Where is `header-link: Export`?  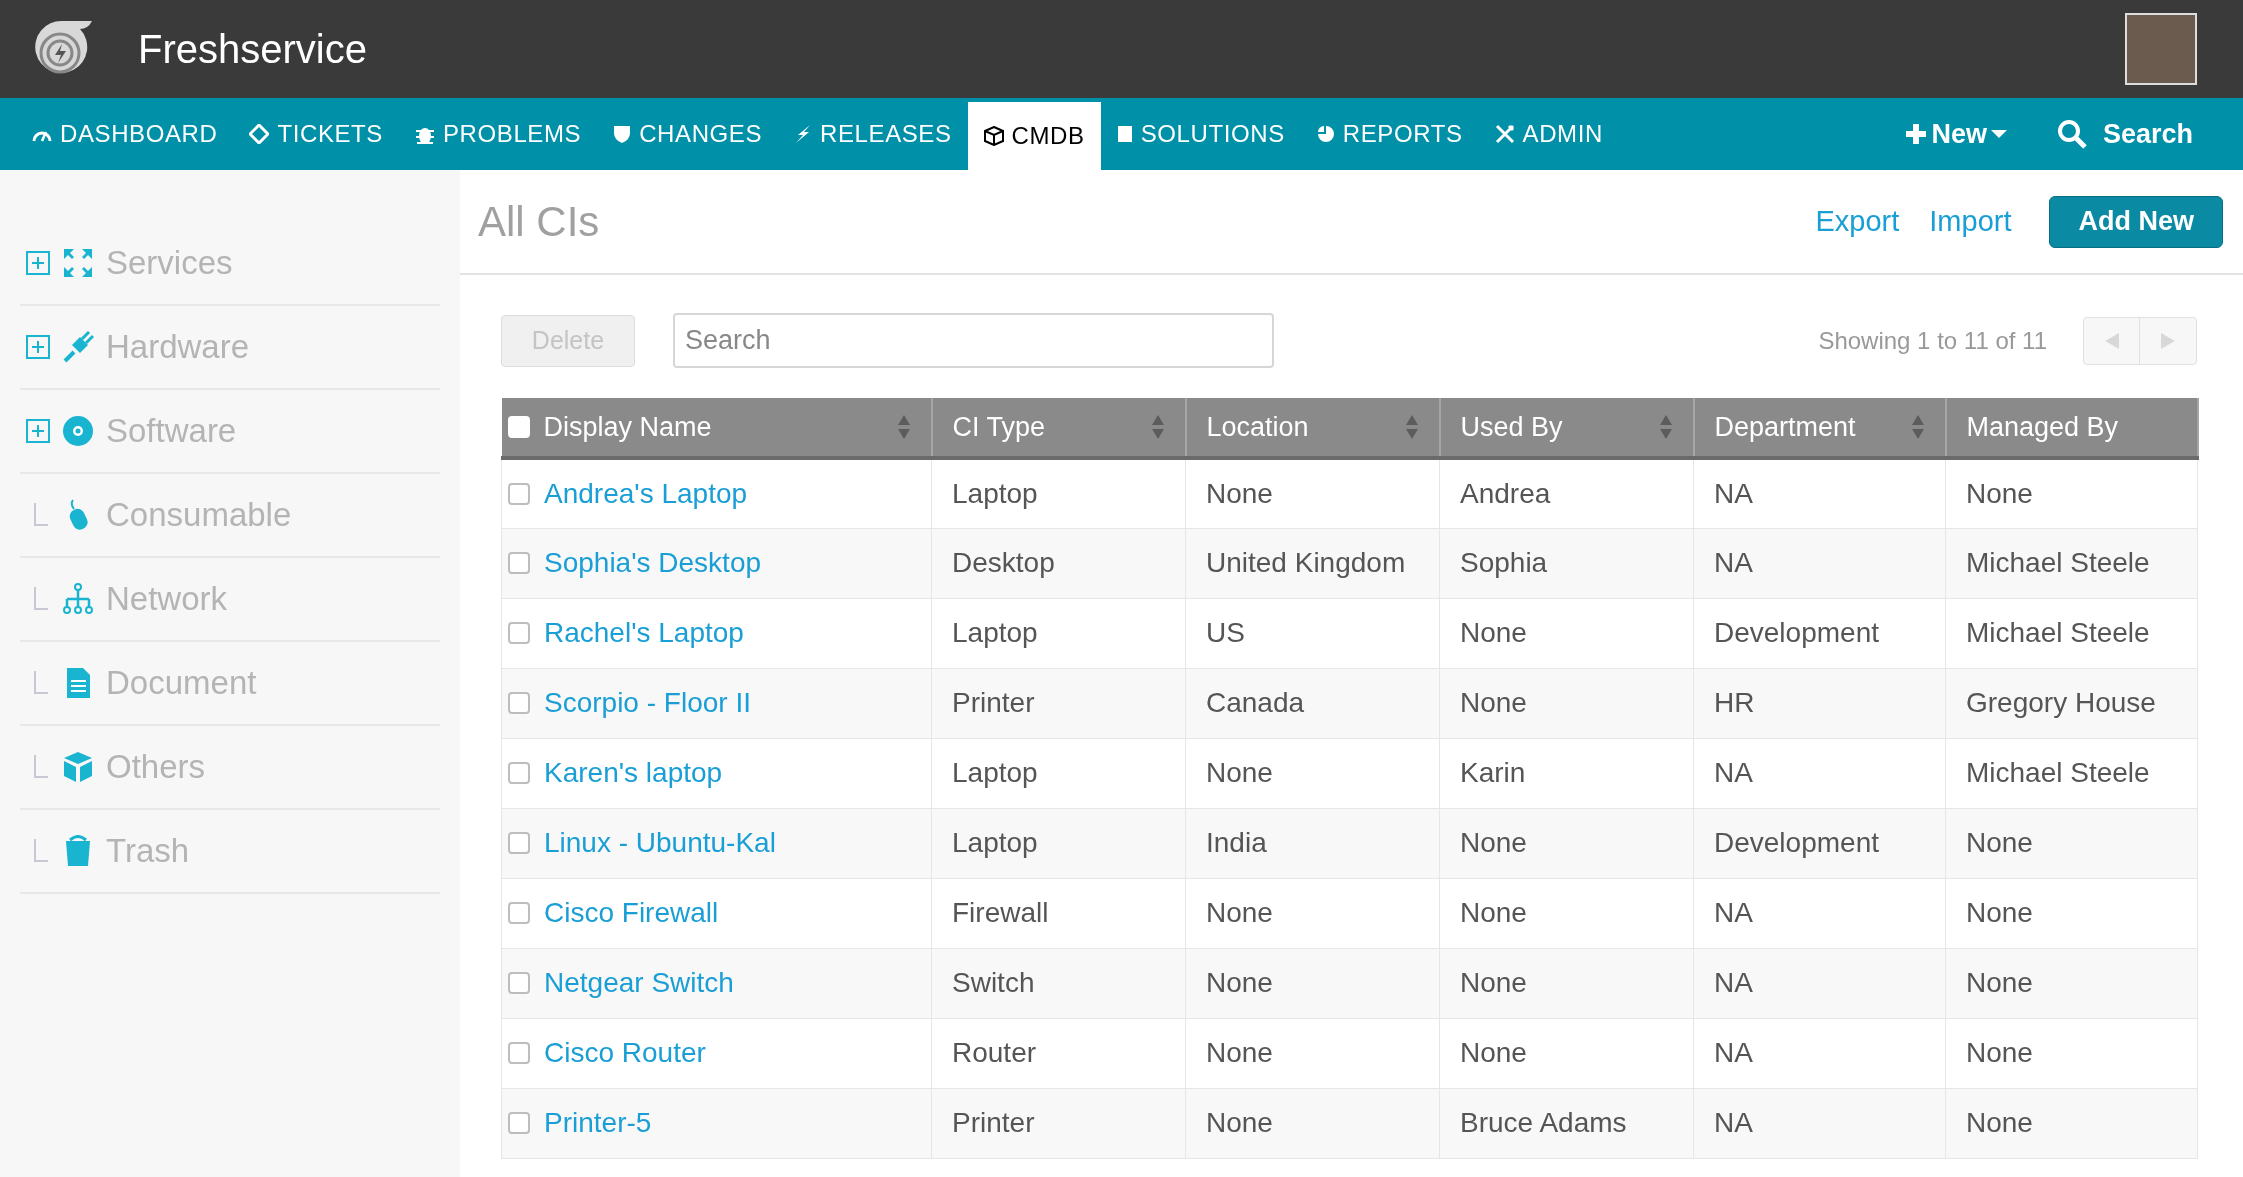 header-link: Export is located at coordinates (1857, 221).